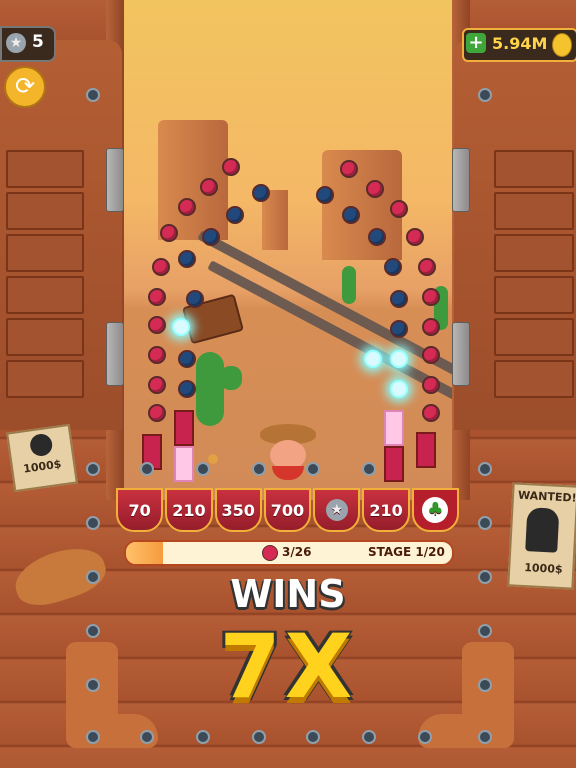 The width and height of the screenshot is (576, 768). I want to click on slot-value: 210, so click(189, 510).